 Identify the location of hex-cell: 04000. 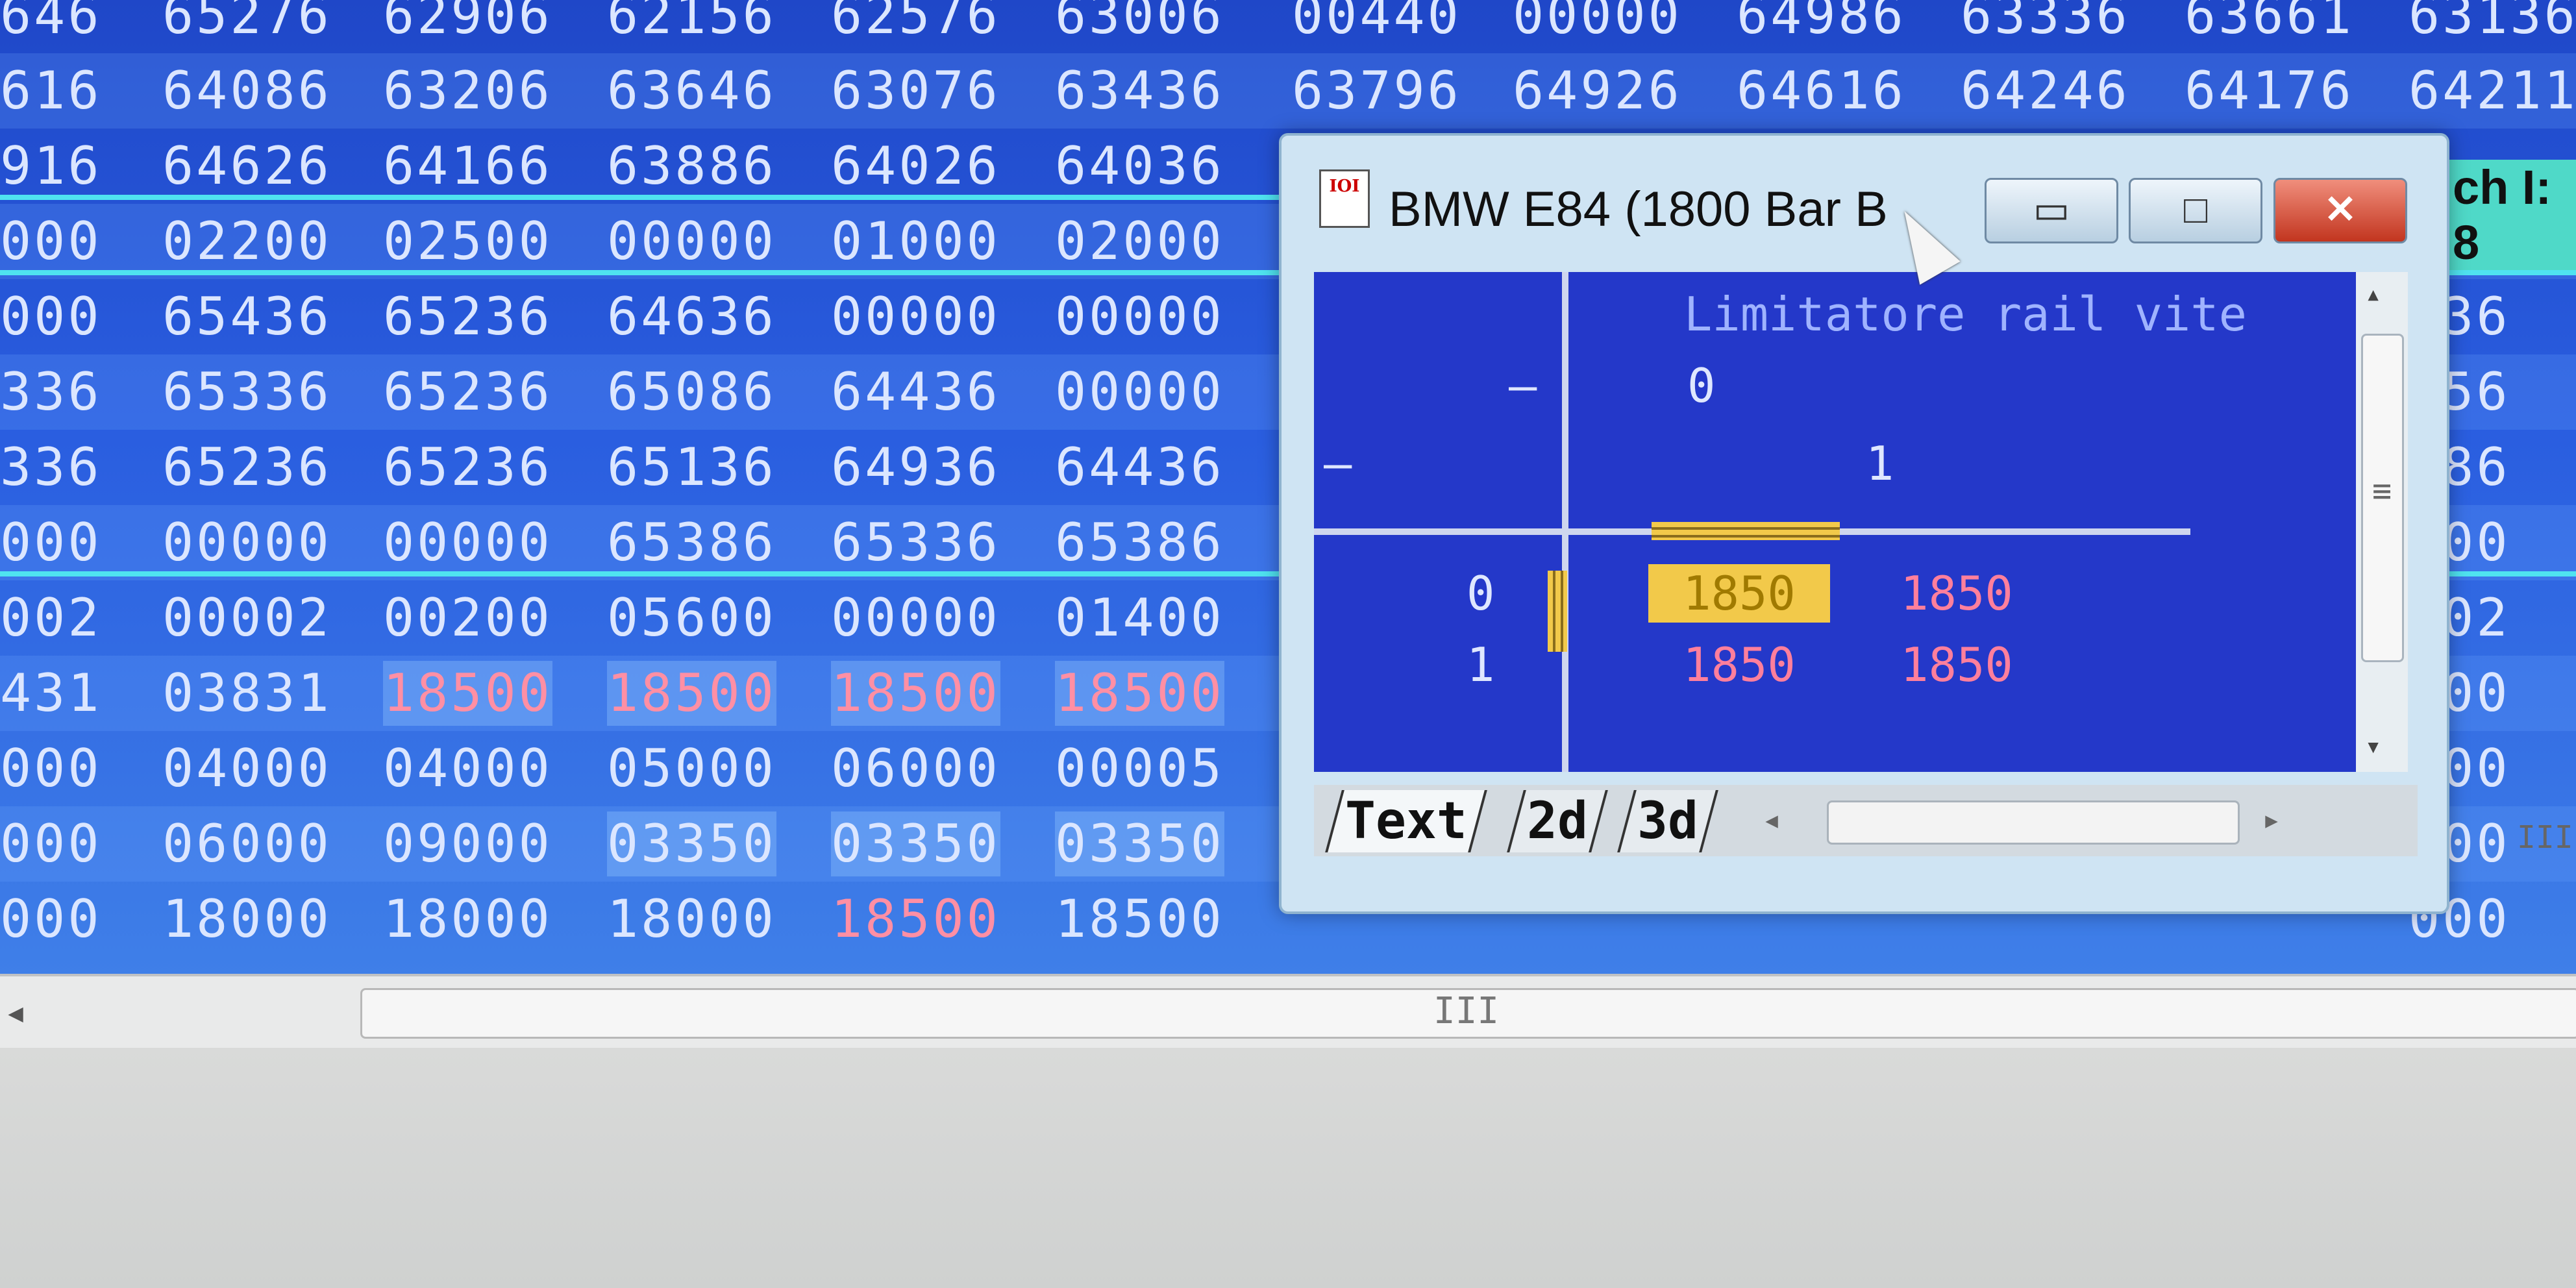
(467, 768).